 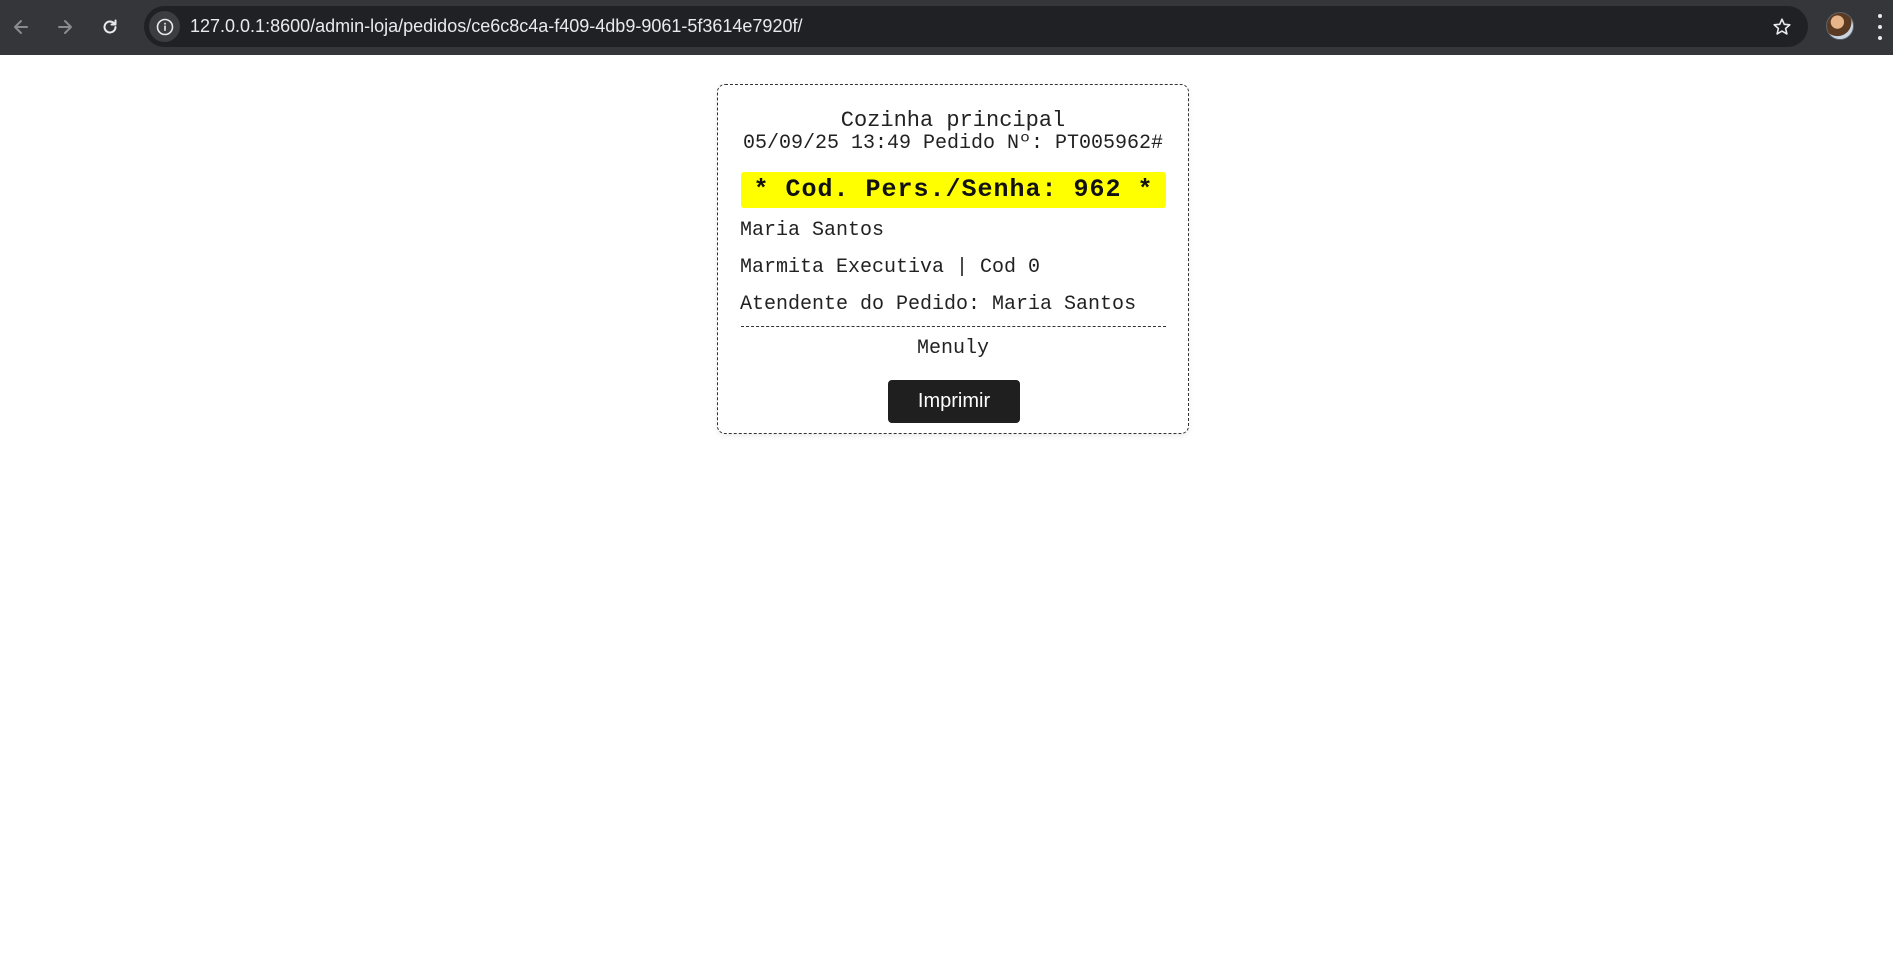 What do you see at coordinates (890, 267) in the screenshot?
I see `order-item: Marmita Executiva | Cod 0` at bounding box center [890, 267].